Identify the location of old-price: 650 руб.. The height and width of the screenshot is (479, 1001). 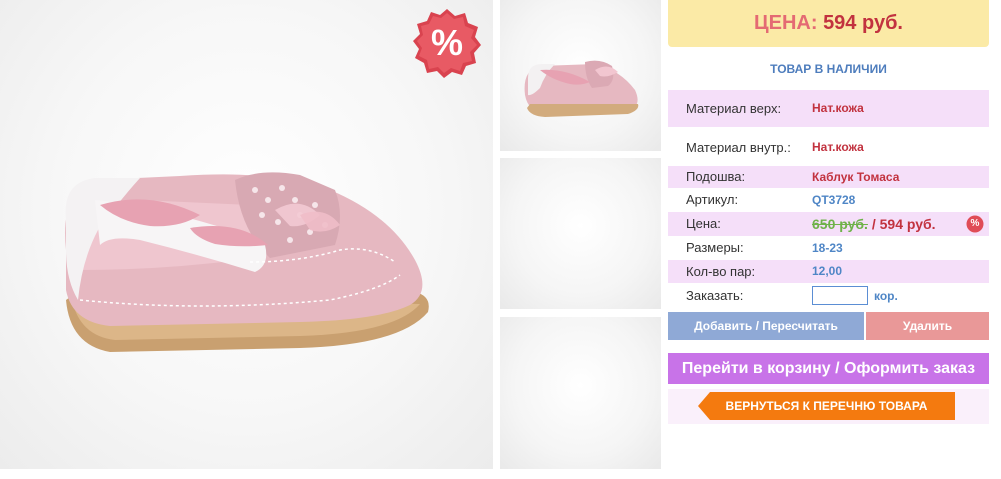
(840, 224).